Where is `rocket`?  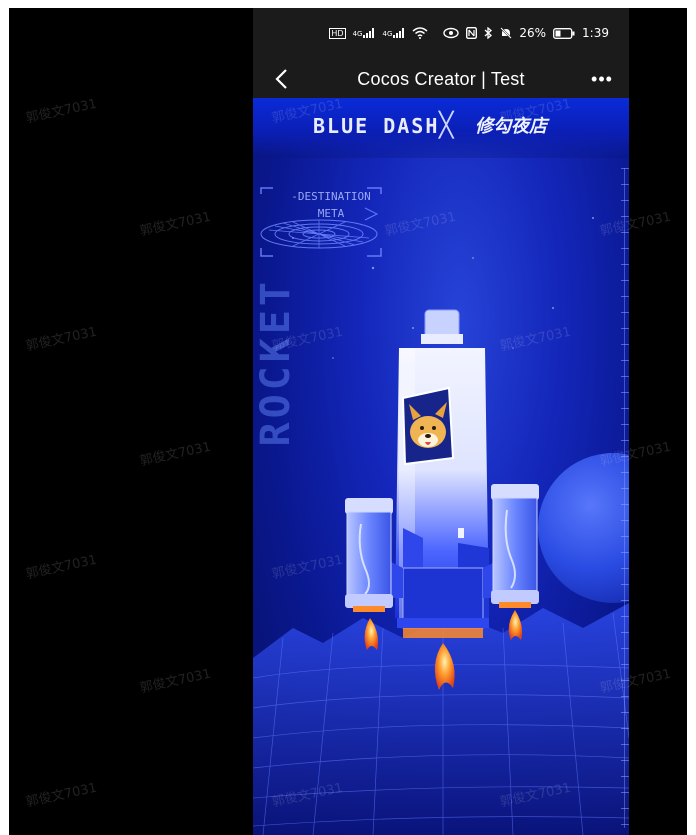
rocket is located at coordinates (442, 473).